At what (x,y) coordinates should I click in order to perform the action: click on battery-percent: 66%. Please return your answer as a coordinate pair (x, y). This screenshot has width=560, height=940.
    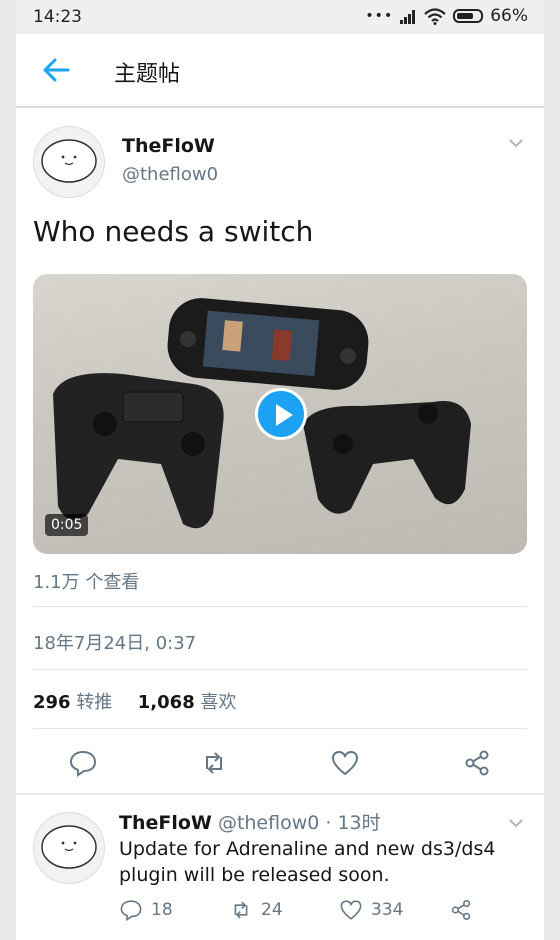
    Looking at the image, I should click on (509, 16).